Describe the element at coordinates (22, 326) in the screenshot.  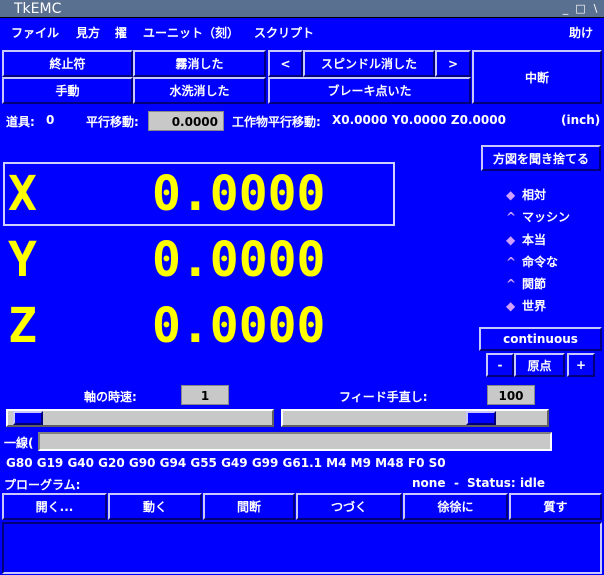
I see `axis-z-name: Z` at that location.